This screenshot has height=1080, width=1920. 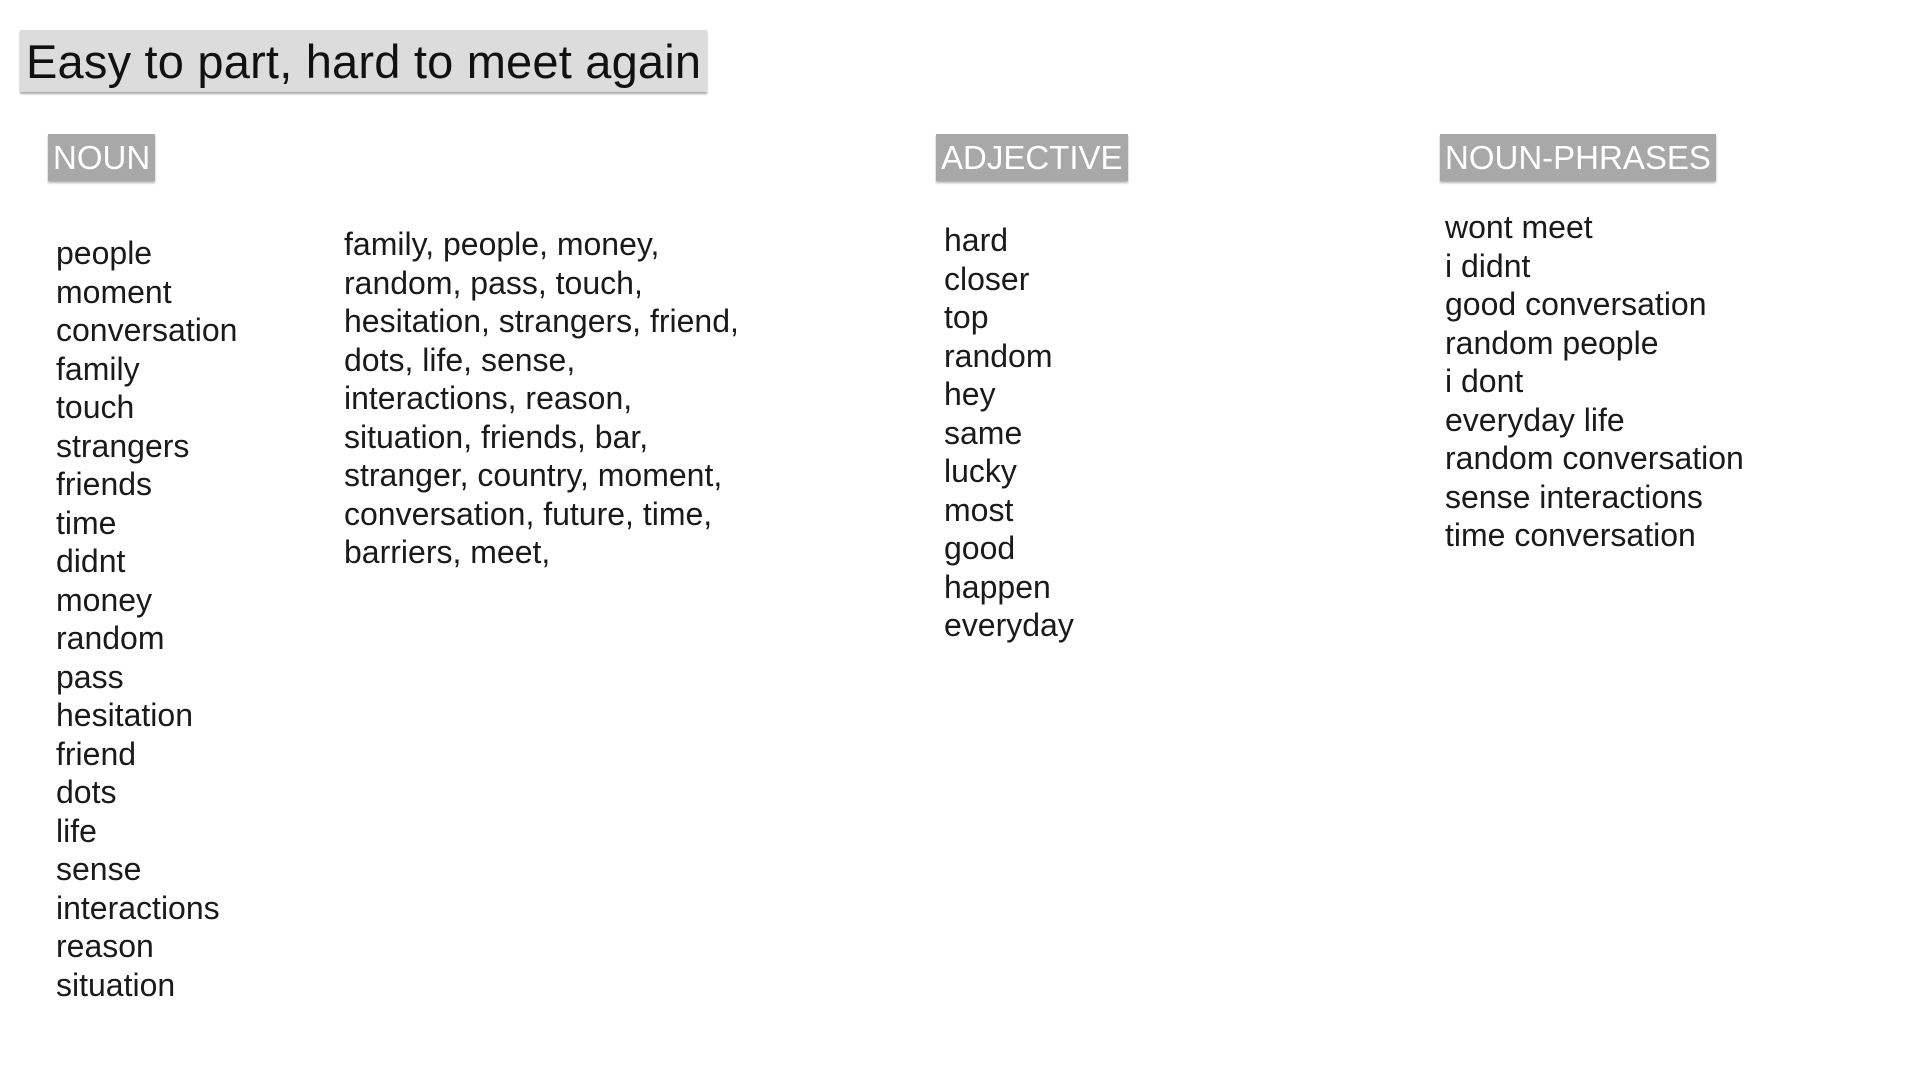 I want to click on noun-summary-line: family, people, money,, so click(x=502, y=244).